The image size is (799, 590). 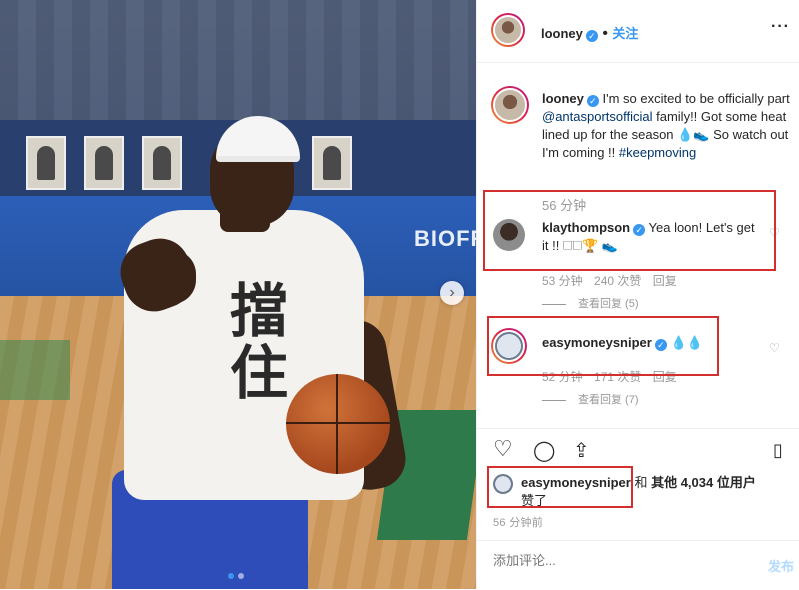 What do you see at coordinates (338, 424) in the screenshot?
I see `basketball` at bounding box center [338, 424].